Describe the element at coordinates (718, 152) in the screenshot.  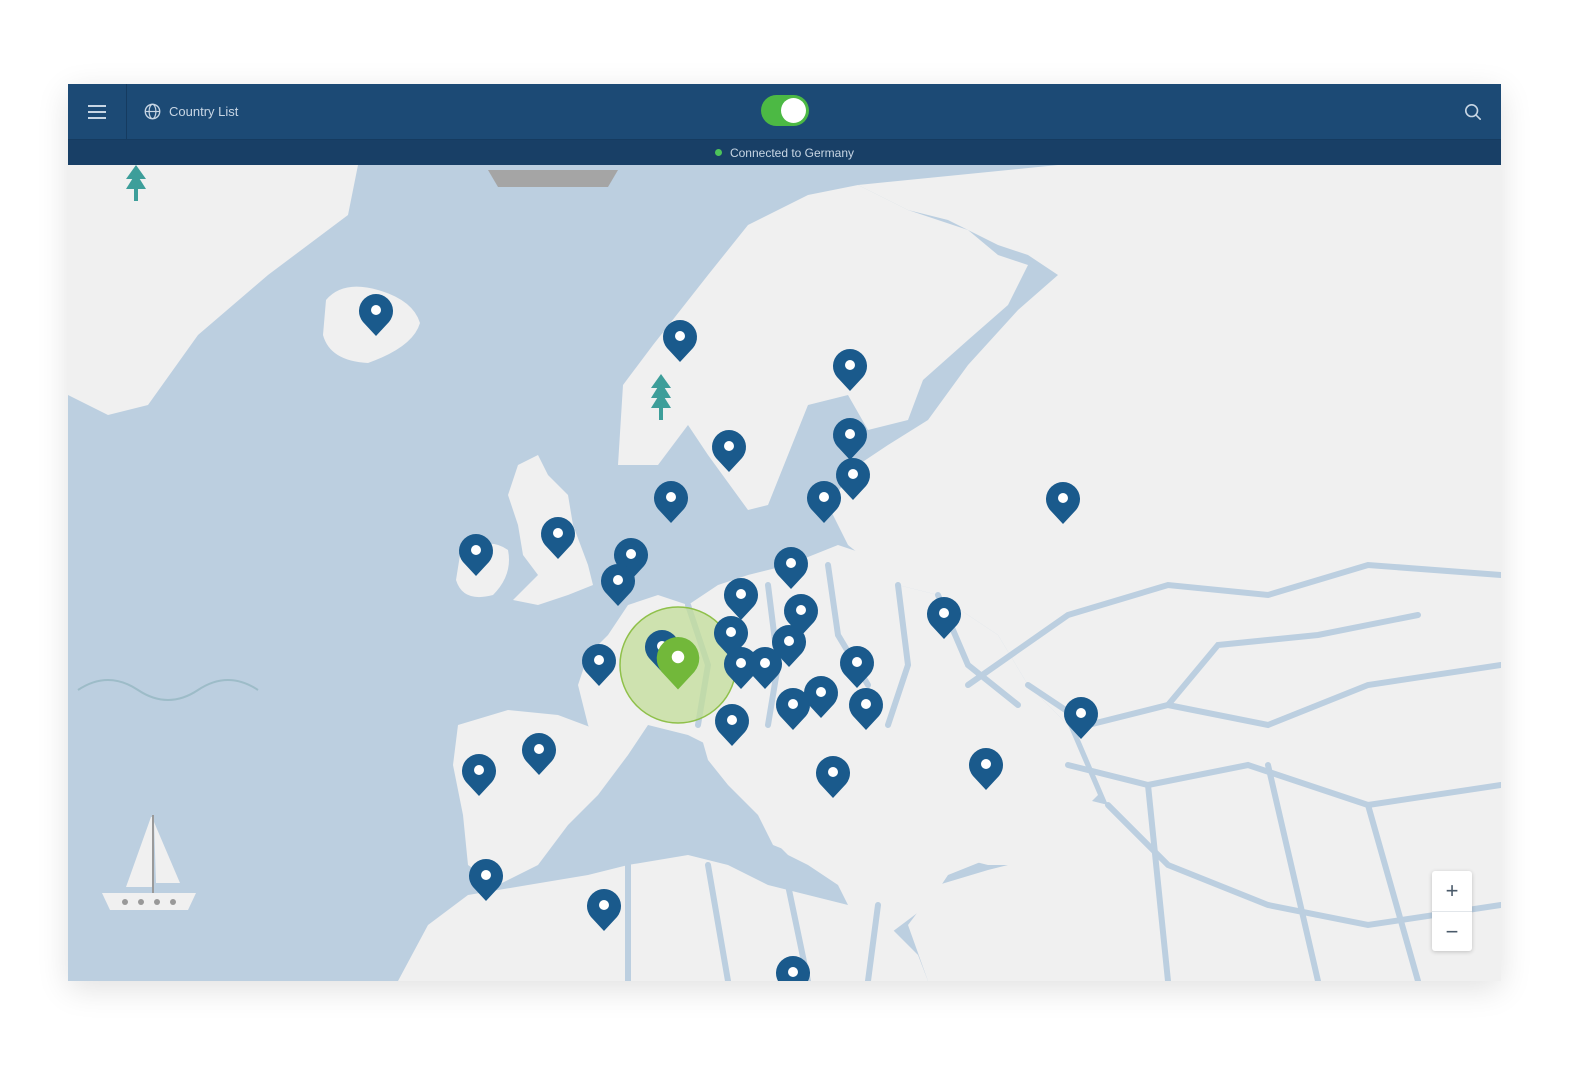
I see `status-dot` at that location.